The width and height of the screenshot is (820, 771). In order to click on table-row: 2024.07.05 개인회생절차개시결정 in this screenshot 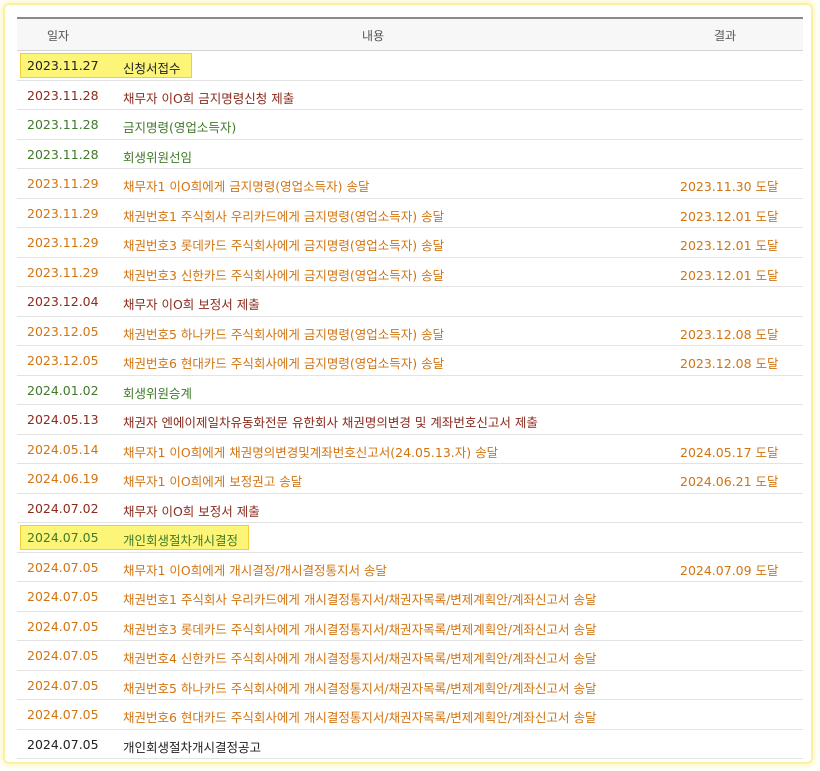, I will do `click(410, 538)`.